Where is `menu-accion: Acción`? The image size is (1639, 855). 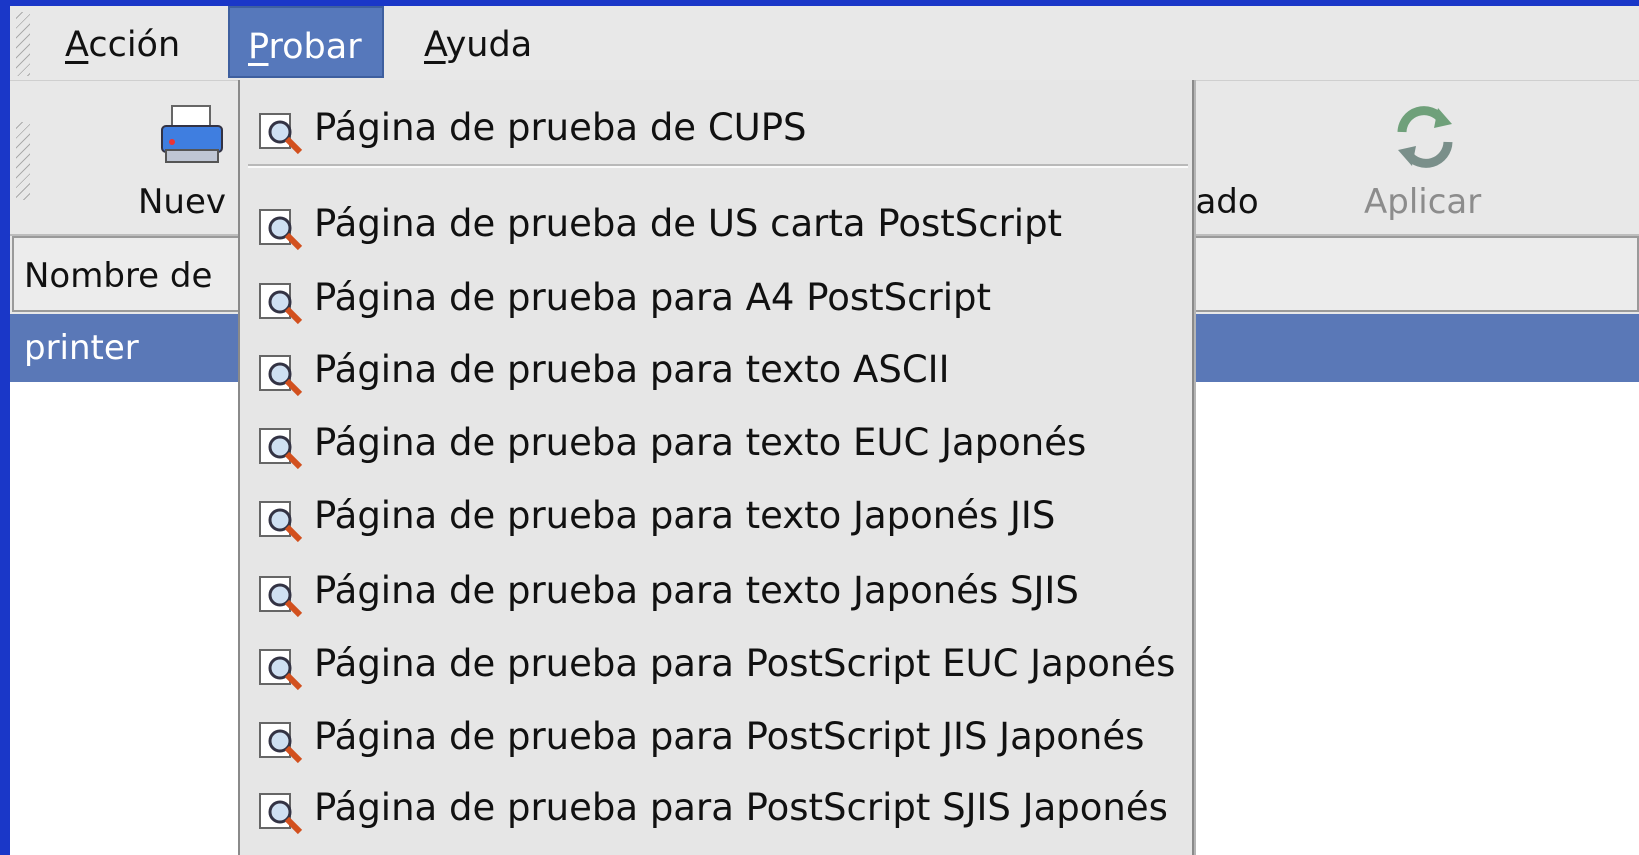 menu-accion: Acción is located at coordinates (122, 42).